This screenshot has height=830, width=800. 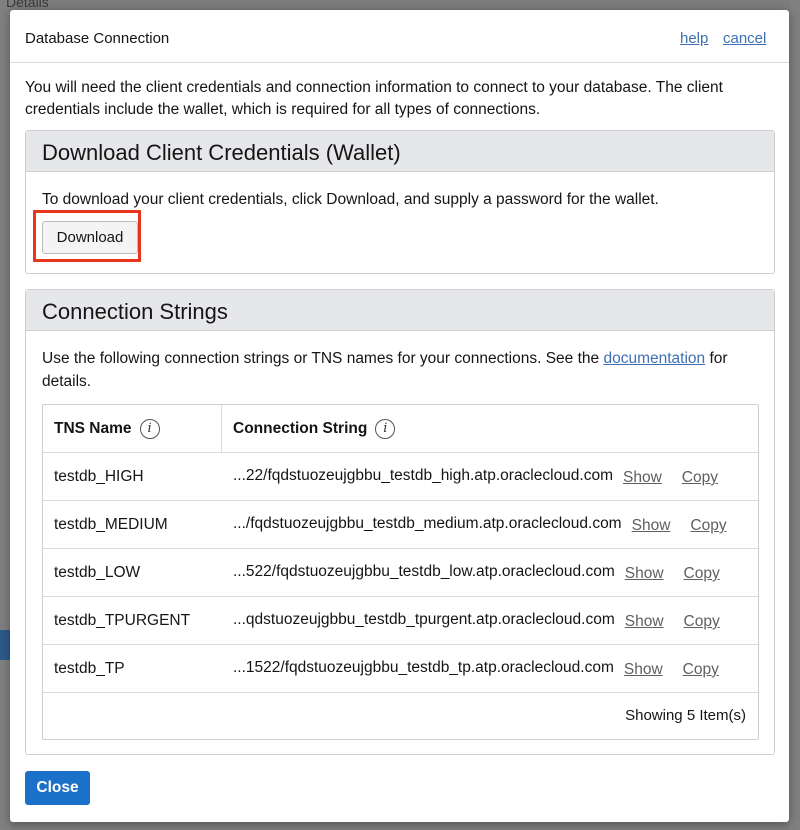 What do you see at coordinates (97, 572) in the screenshot?
I see `tns-name-cell: testdb_LOW` at bounding box center [97, 572].